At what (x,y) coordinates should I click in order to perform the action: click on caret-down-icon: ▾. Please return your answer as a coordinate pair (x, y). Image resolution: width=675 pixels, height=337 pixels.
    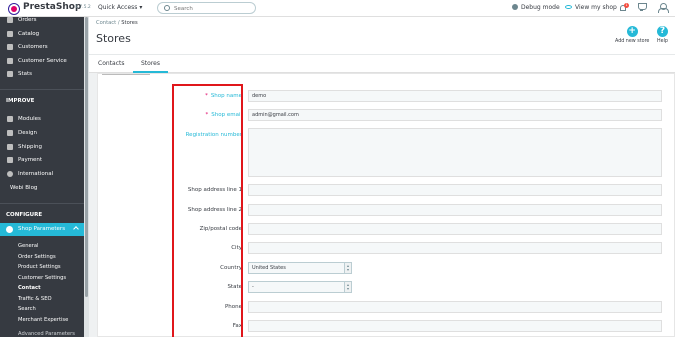
    Looking at the image, I should click on (141, 7).